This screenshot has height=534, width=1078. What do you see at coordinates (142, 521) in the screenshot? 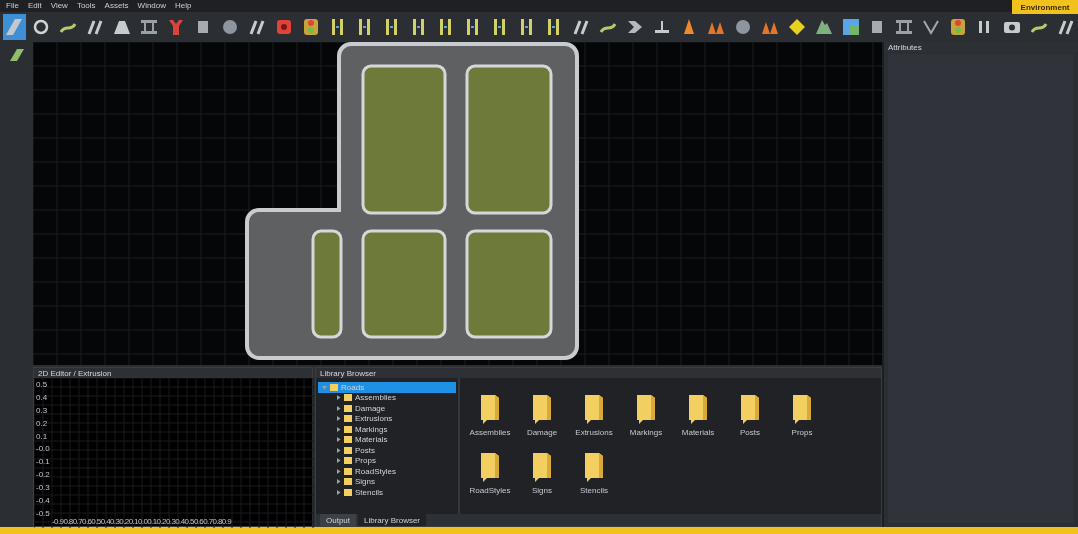
I see `axis-tick-labels: -0.90.80.70.60.50.40.30.20.10.00.10.20.30.40.50.60.70.80.9` at bounding box center [142, 521].